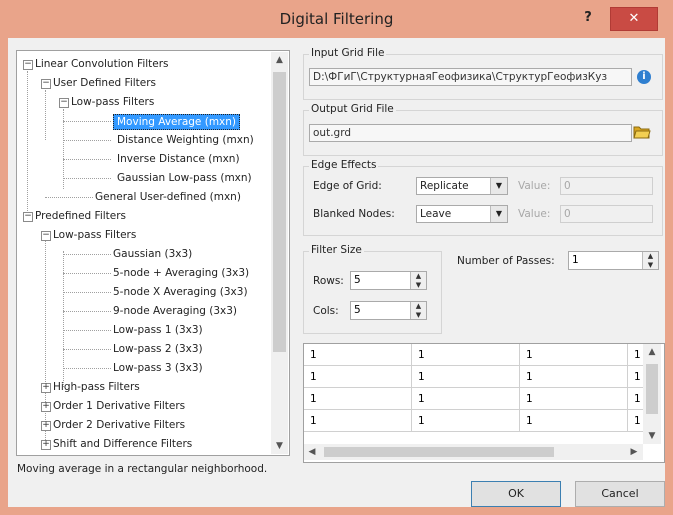 The image size is (673, 515). What do you see at coordinates (606, 214) in the screenshot?
I see `blanked-value-field: 0` at bounding box center [606, 214].